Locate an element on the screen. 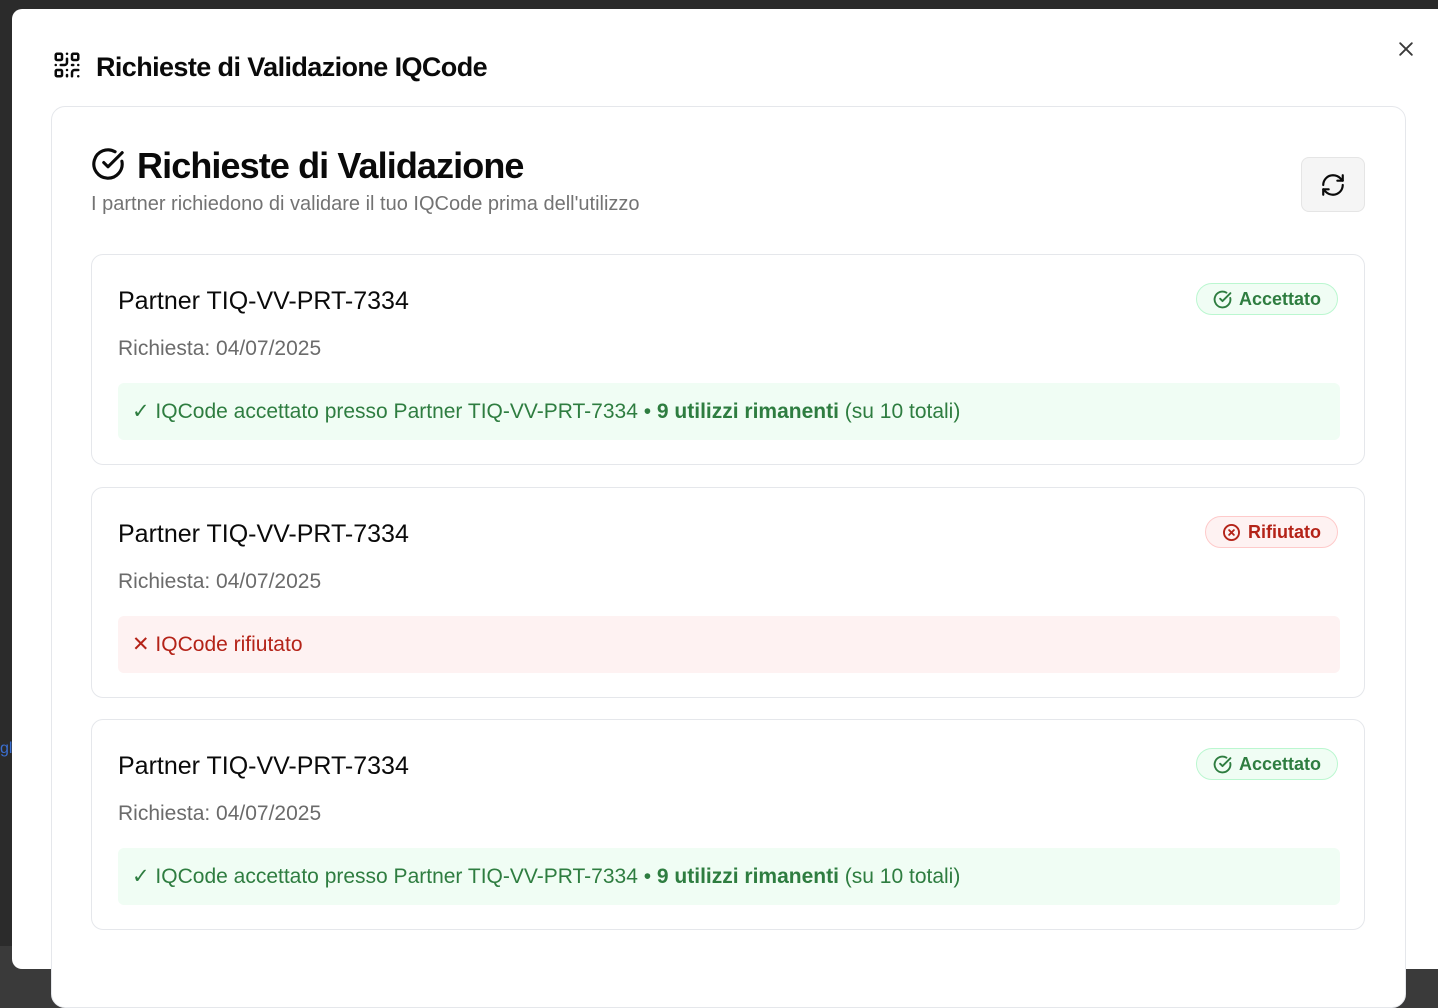  close-icon is located at coordinates (1406, 49).